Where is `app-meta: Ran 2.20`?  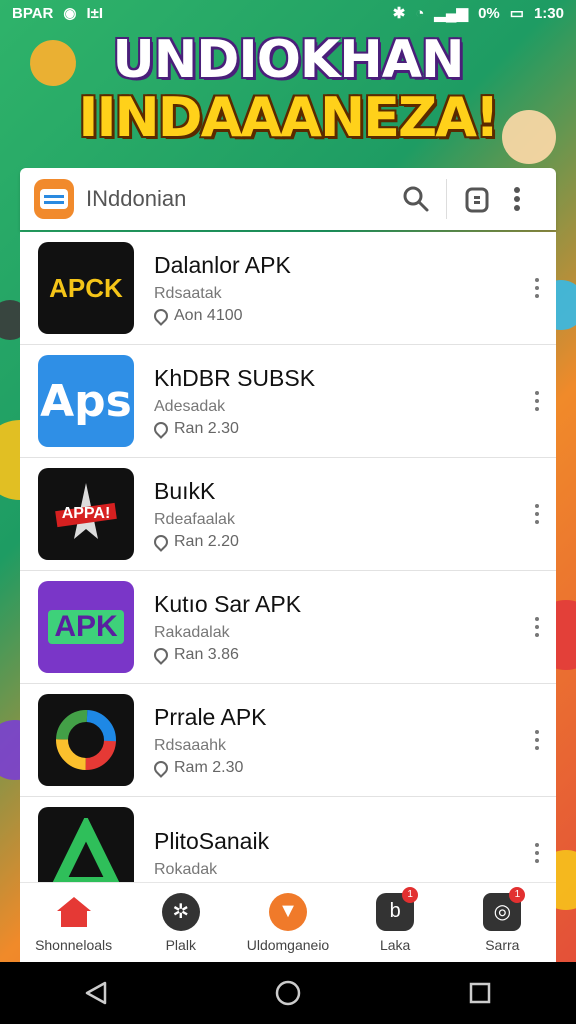
app-meta: Ran 2.20 is located at coordinates (353, 541).